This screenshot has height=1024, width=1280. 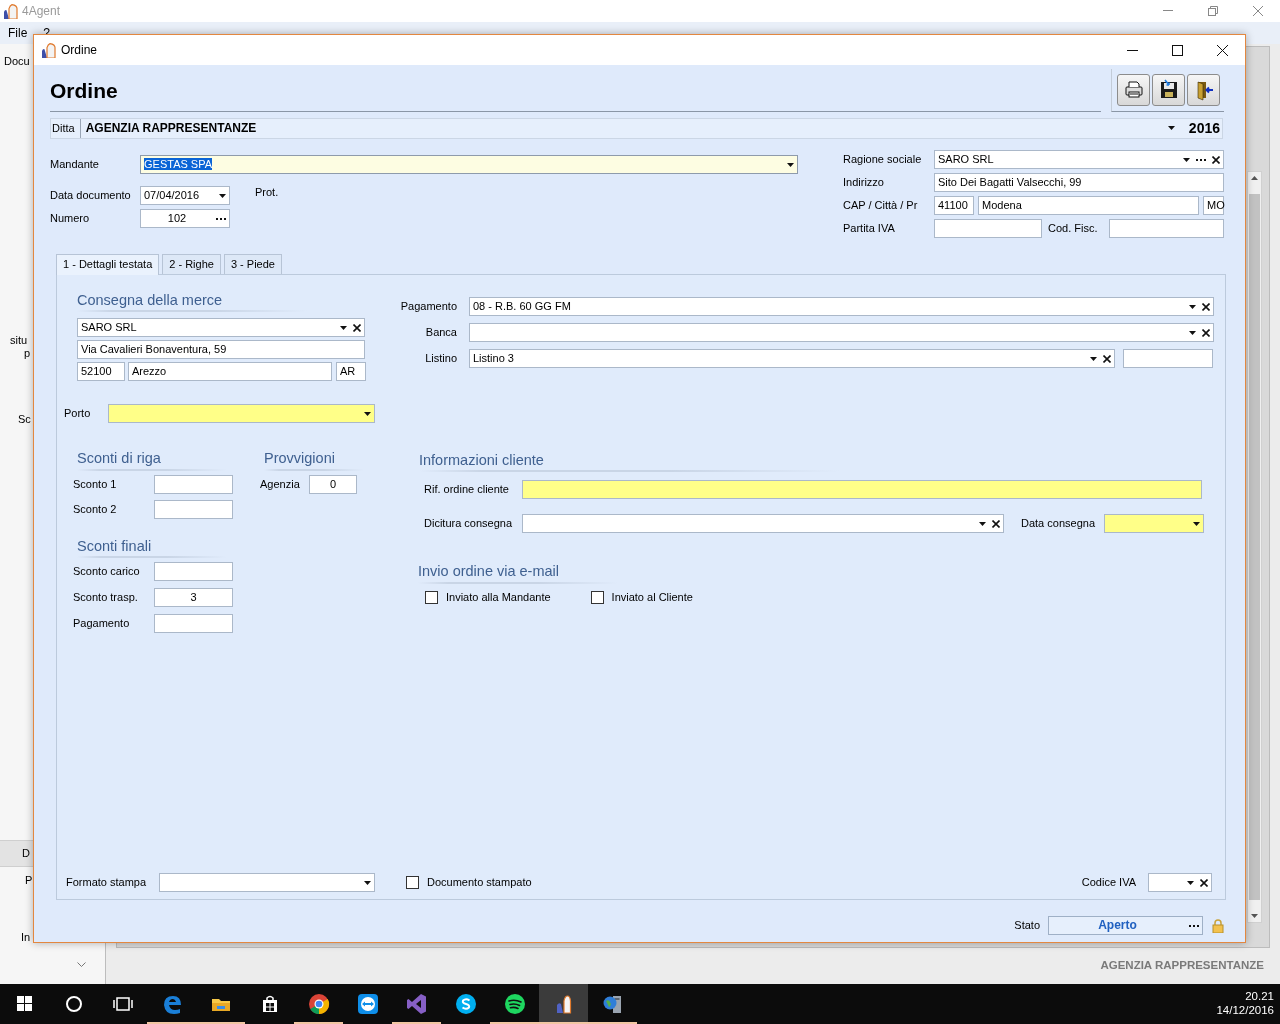 I want to click on field-label: Banca, so click(x=440, y=332).